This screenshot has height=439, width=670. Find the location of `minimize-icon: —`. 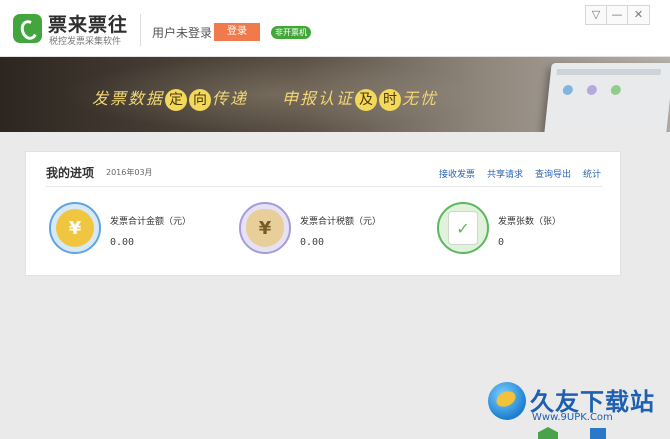

minimize-icon: — is located at coordinates (617, 15).